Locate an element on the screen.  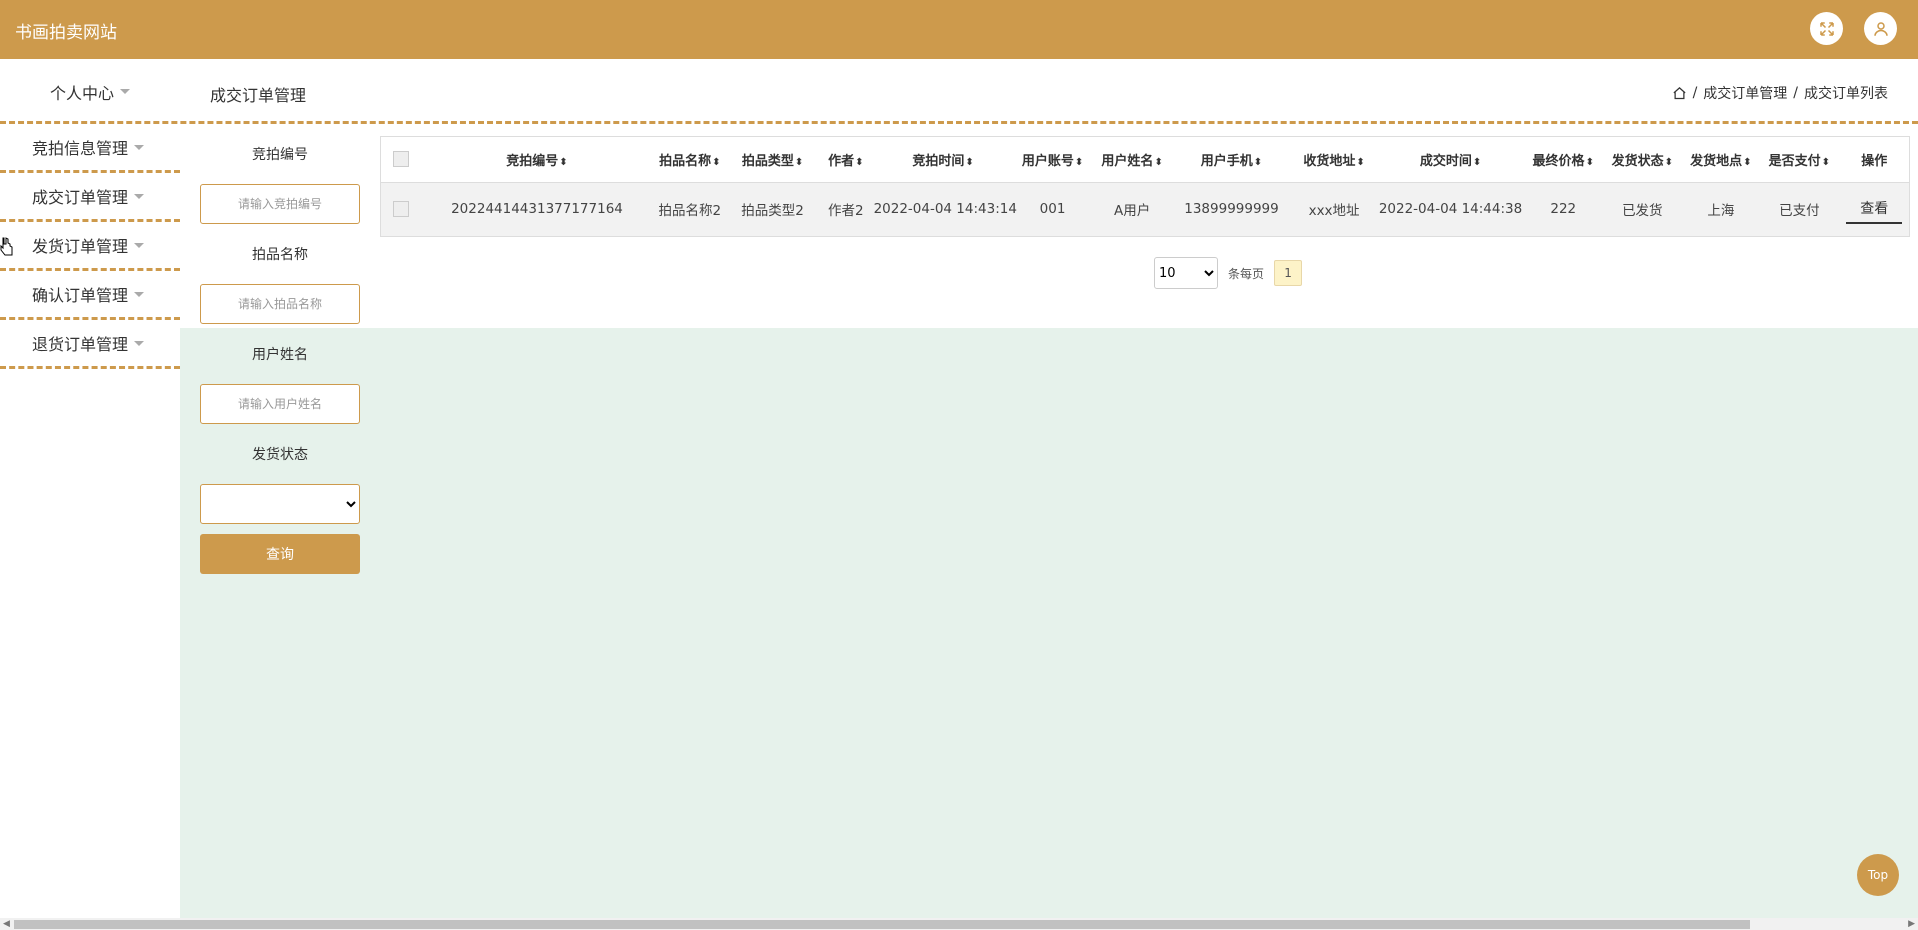
cell-phone: 13899999999 is located at coordinates (1231, 209).